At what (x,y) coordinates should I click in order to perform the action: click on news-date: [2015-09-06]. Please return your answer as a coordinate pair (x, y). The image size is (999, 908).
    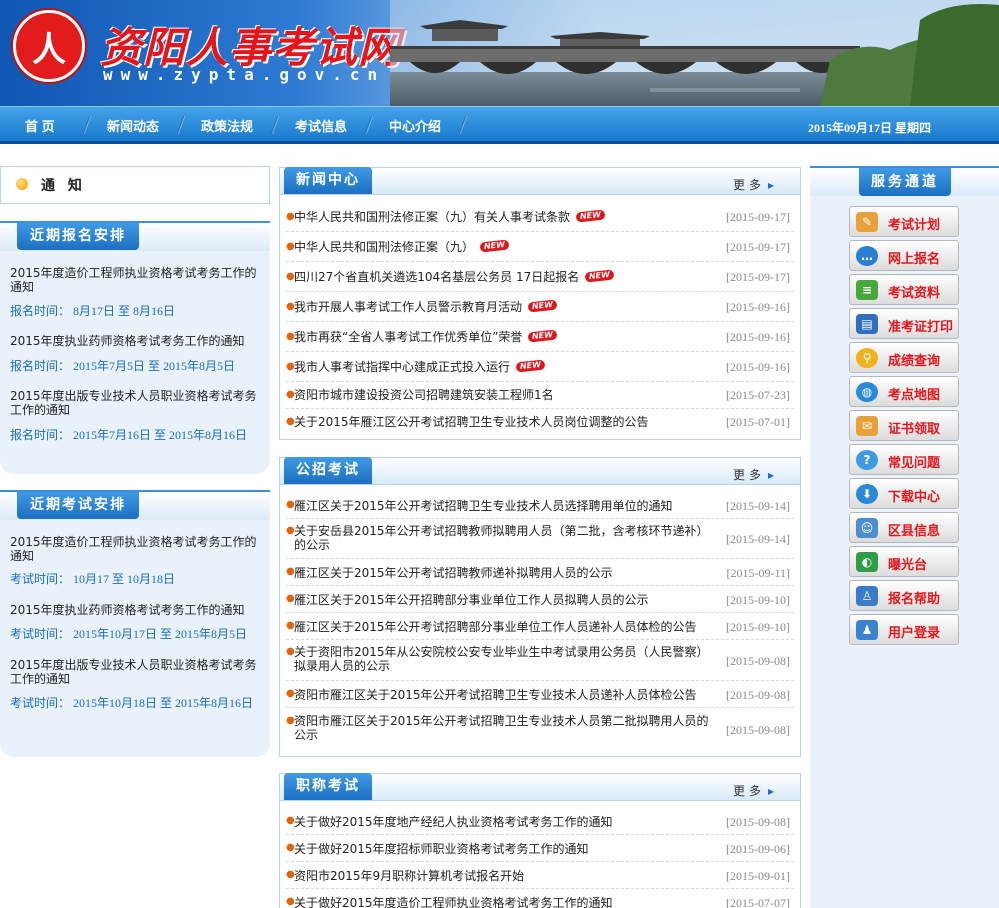
    Looking at the image, I should click on (758, 849).